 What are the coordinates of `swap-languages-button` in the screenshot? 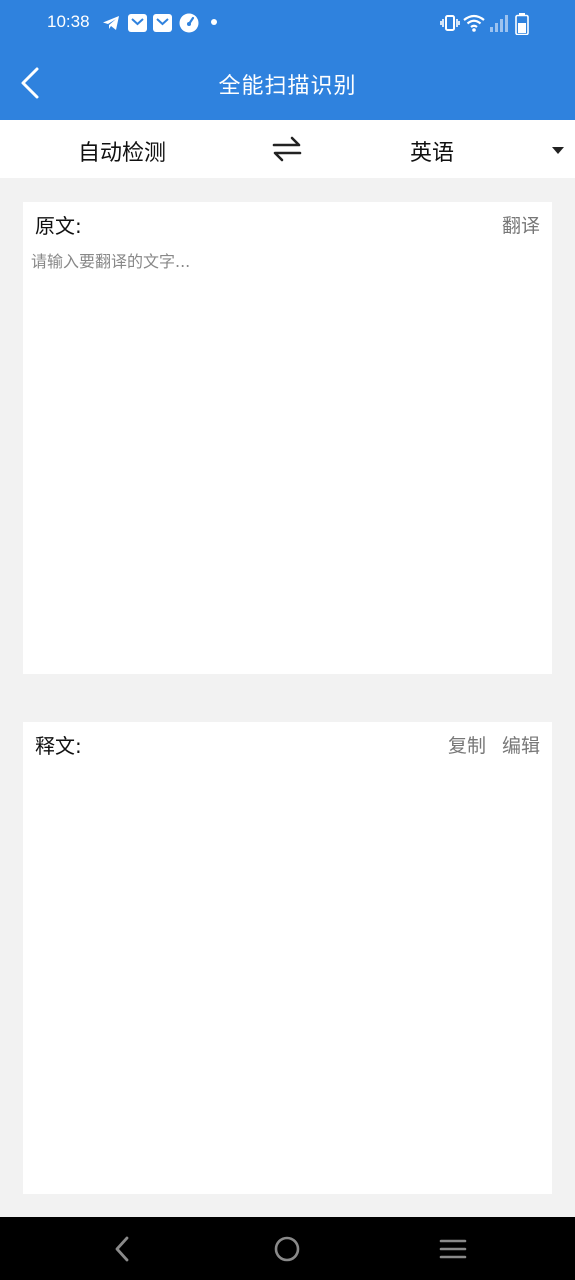 It's located at (287, 149).